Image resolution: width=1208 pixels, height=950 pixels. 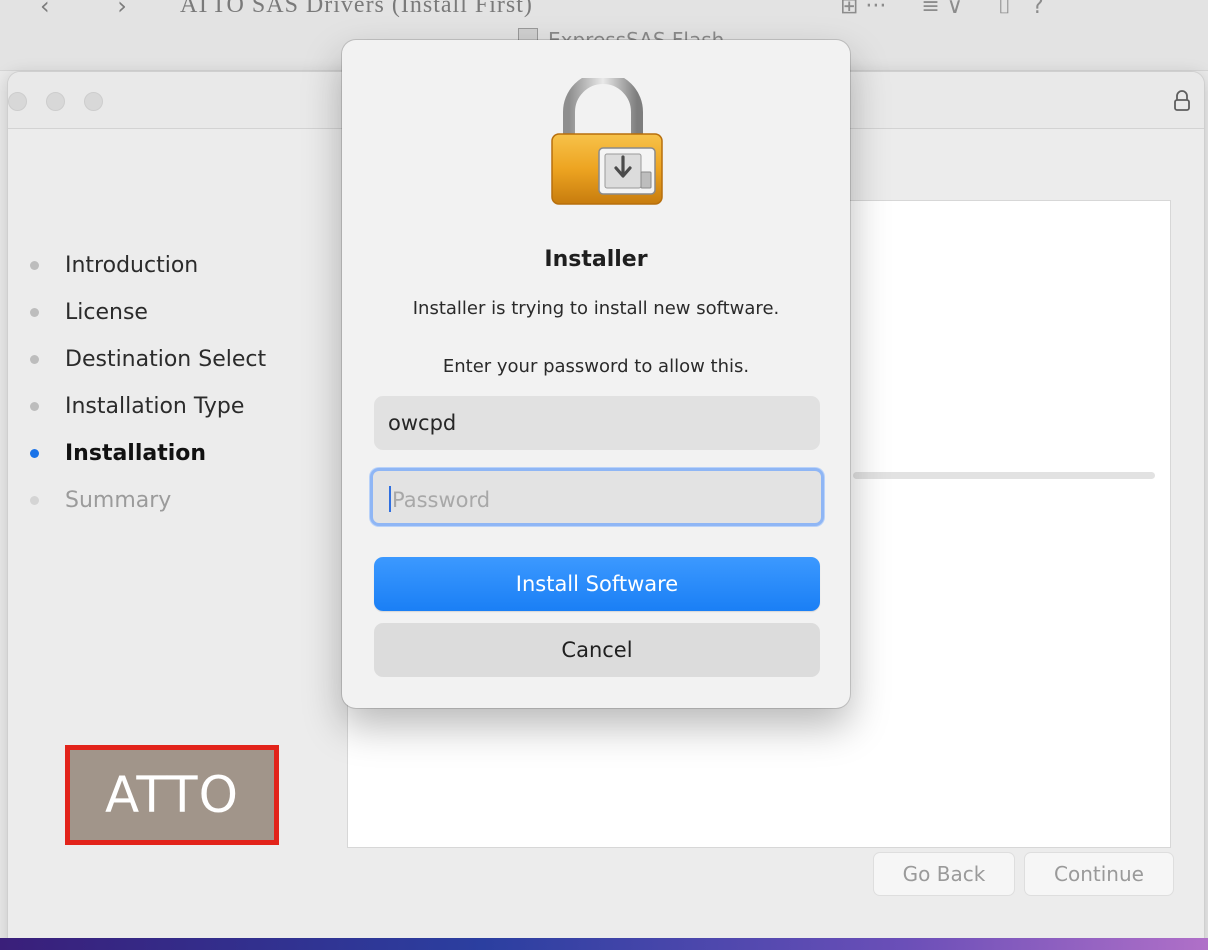 I want to click on close-window-button, so click(x=17, y=101).